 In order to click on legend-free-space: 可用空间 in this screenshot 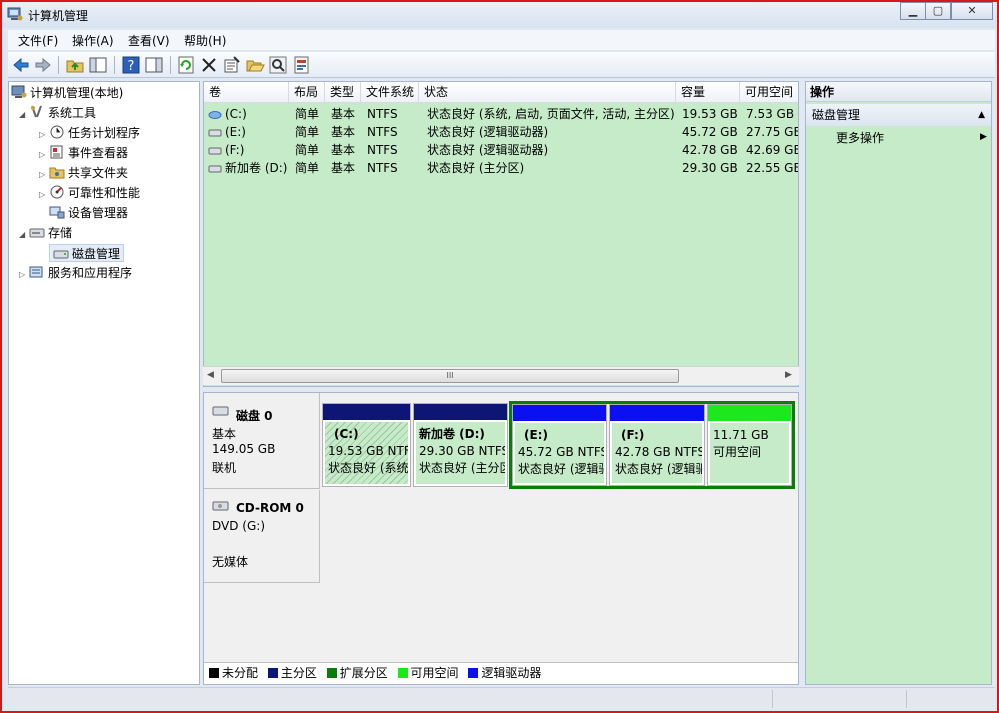, I will do `click(428, 673)`.